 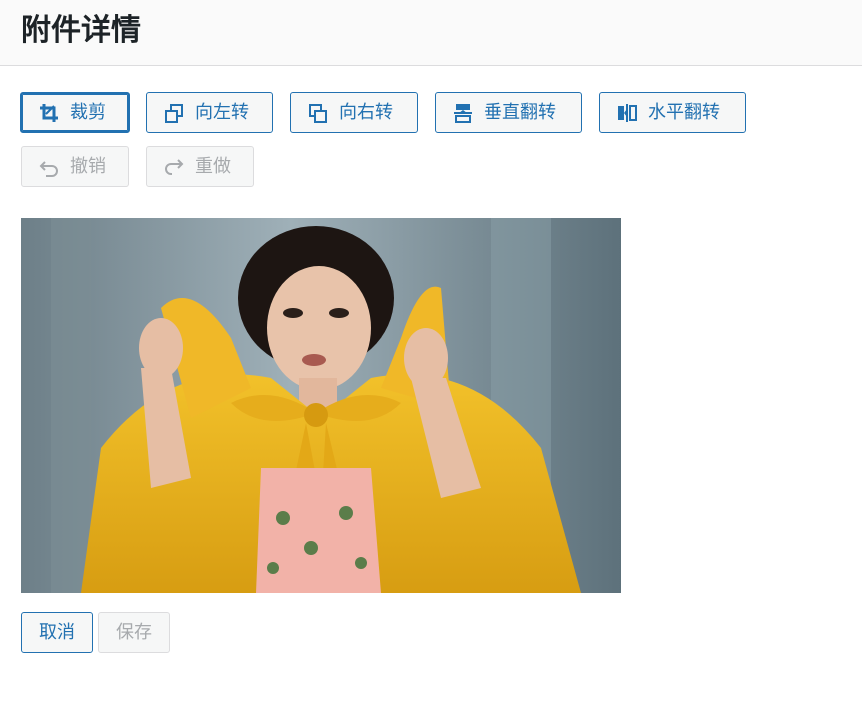 I want to click on rotate-left-icon, so click(x=174, y=113).